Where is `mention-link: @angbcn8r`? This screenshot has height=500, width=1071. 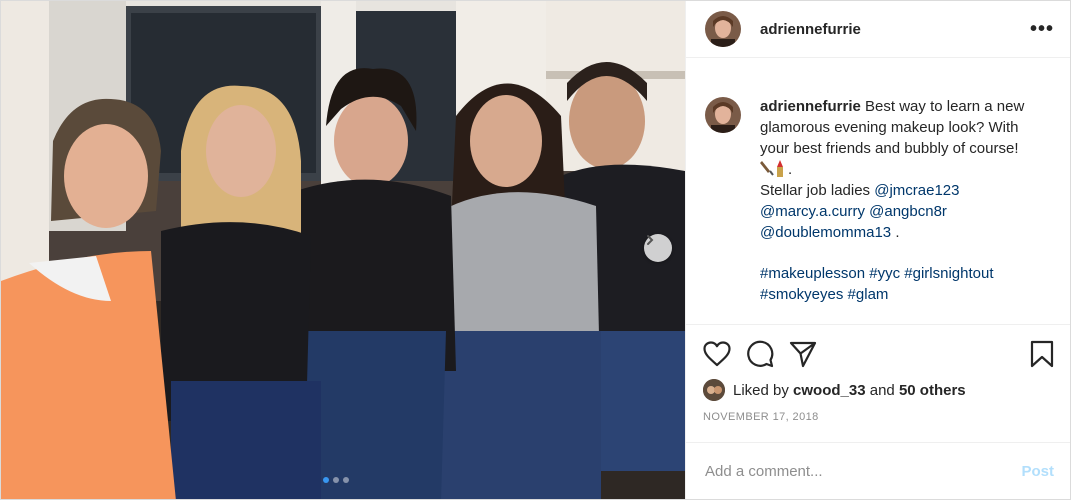 mention-link: @angbcn8r is located at coordinates (908, 211).